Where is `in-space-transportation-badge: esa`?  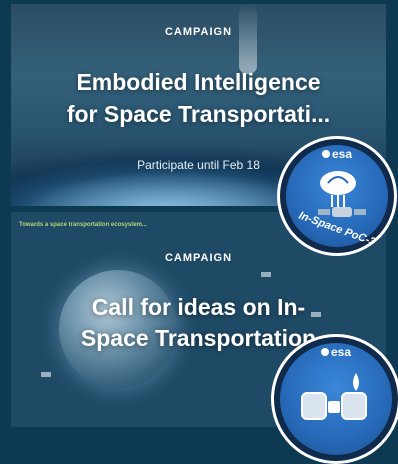
in-space-transportation-badge: esa is located at coordinates (334, 399).